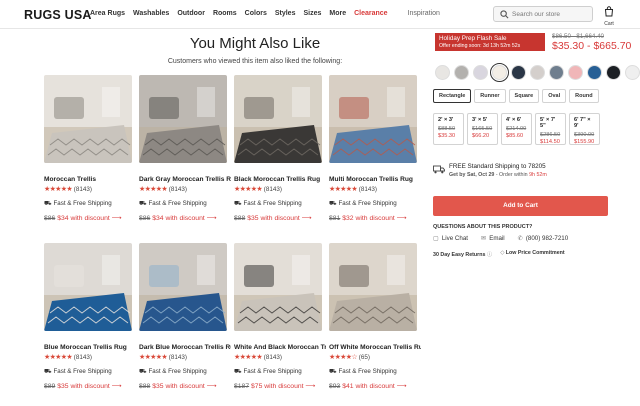 The image size is (640, 406). I want to click on add-to-cart-button: Add to Cart, so click(520, 206).